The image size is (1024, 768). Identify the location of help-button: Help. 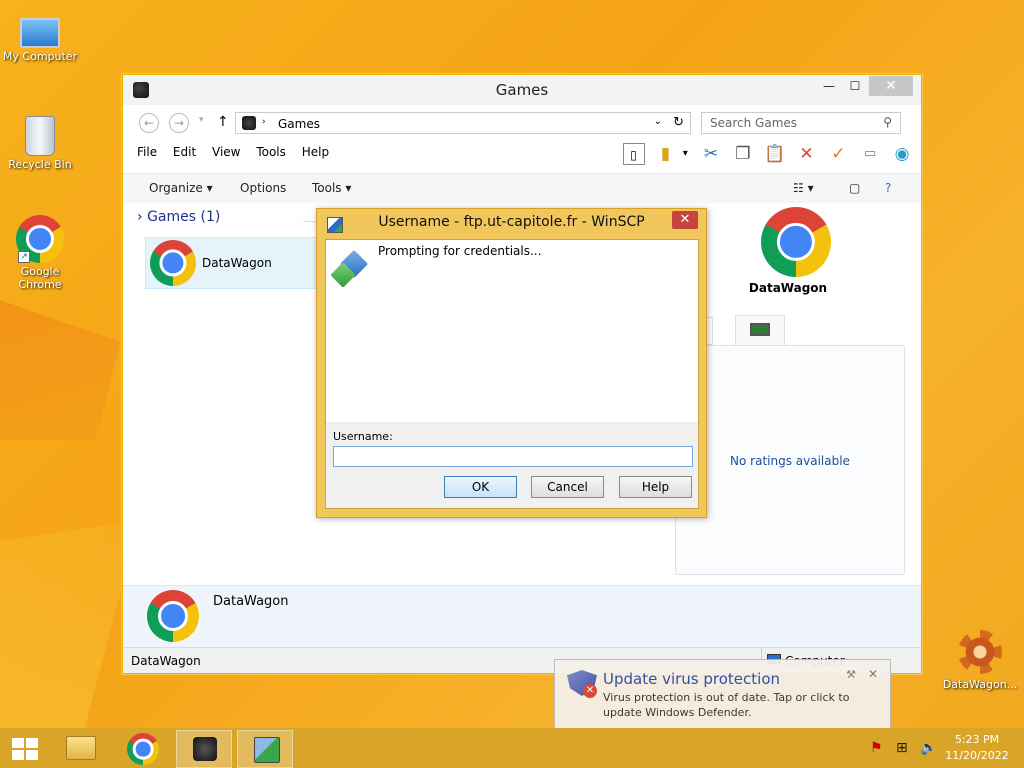
(655, 487).